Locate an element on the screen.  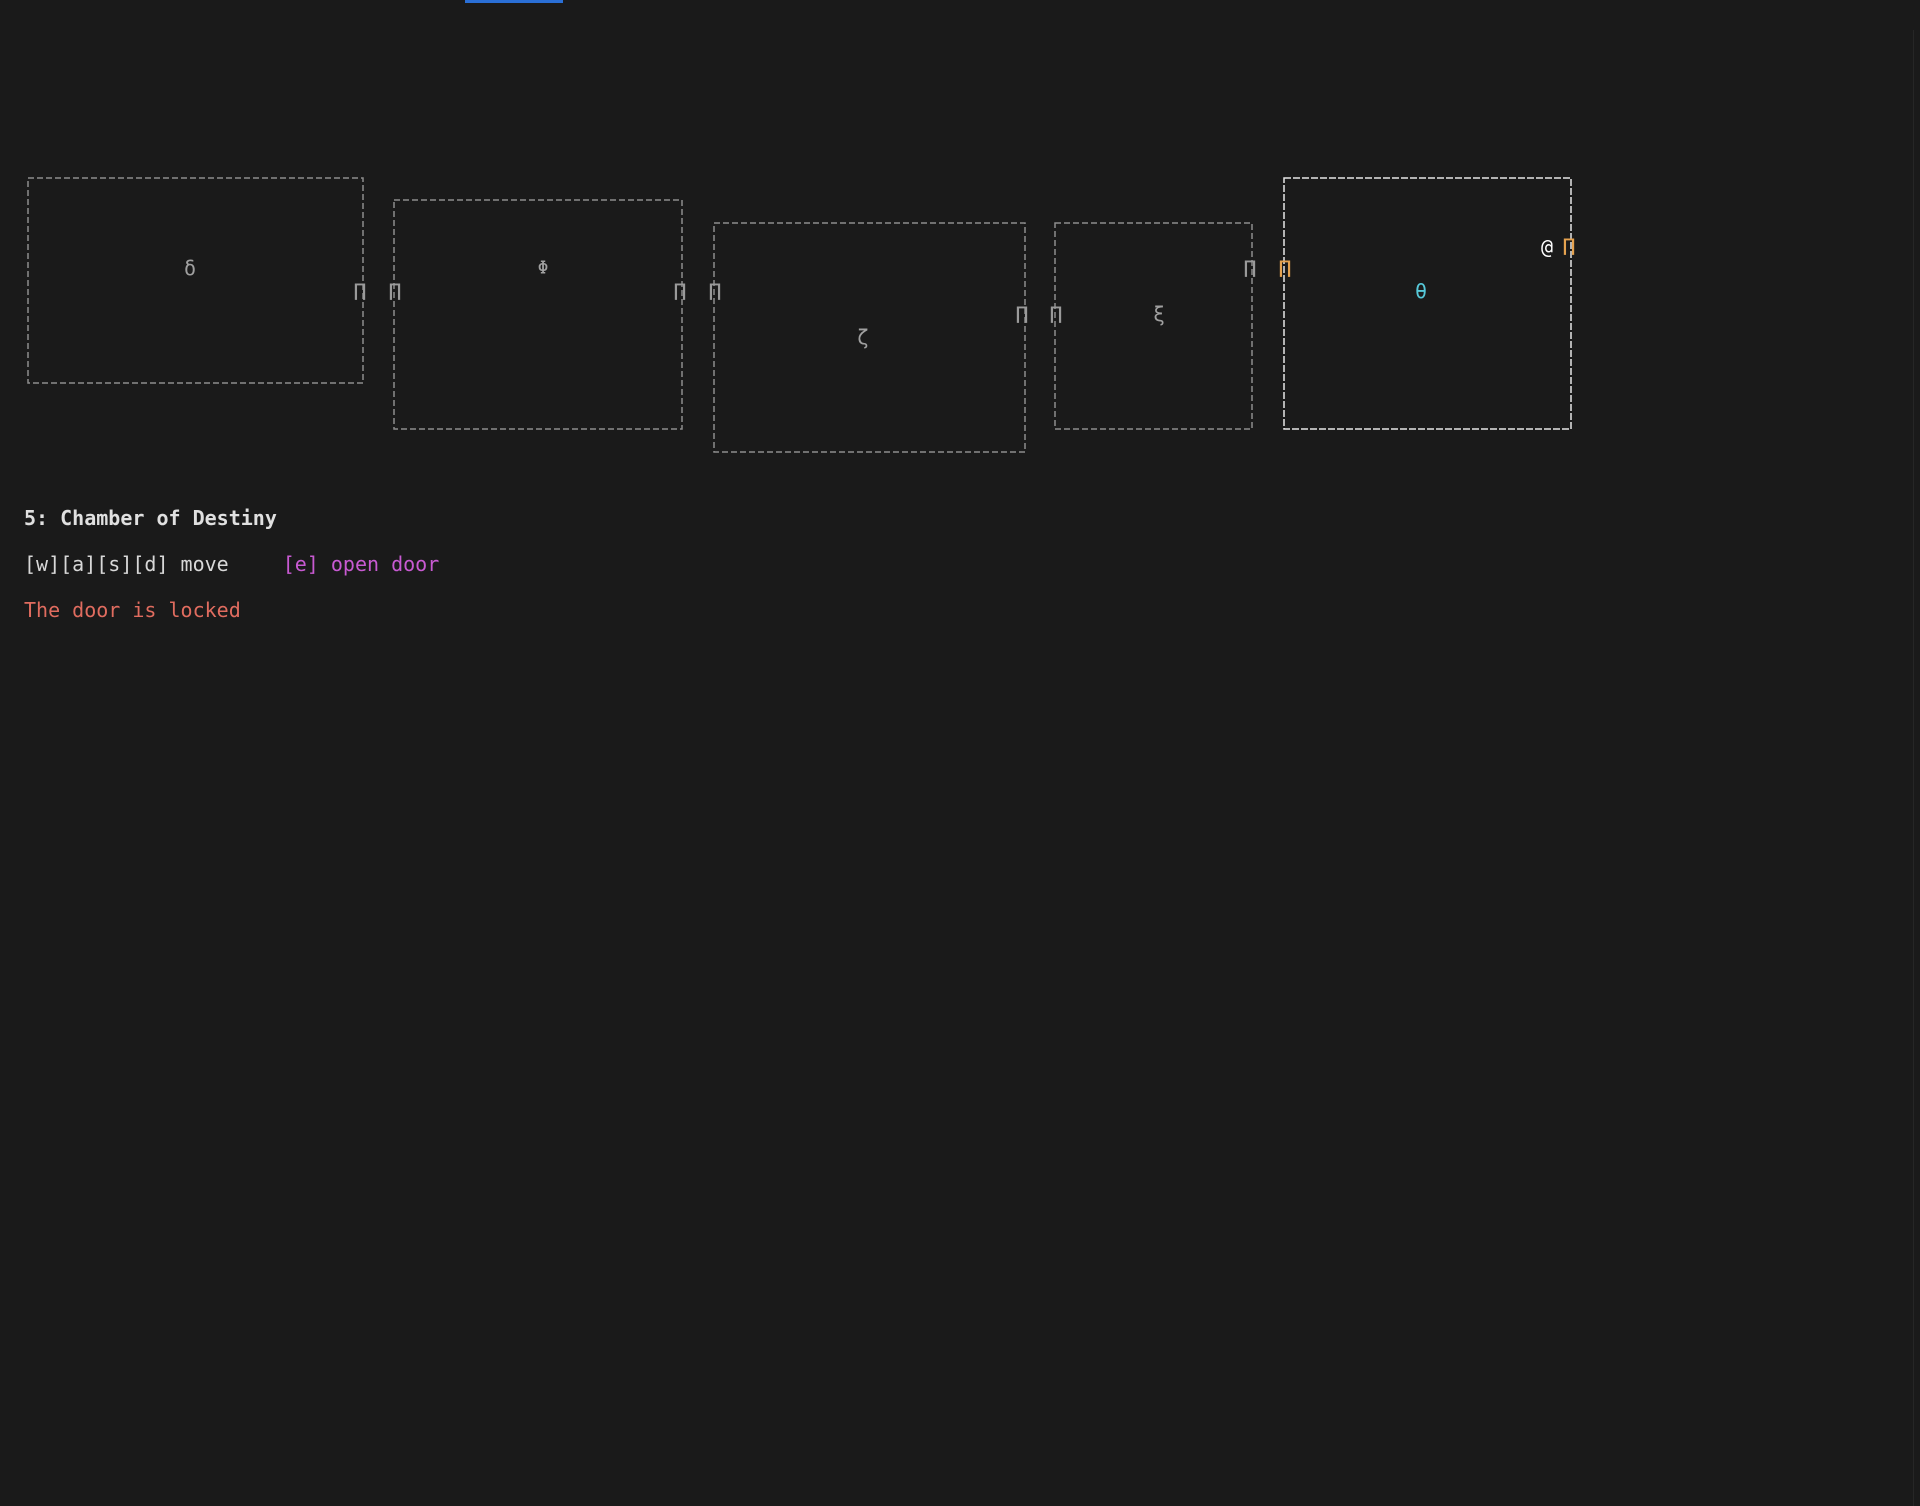
room-5: θ Π Π @ is located at coordinates (1427, 303).